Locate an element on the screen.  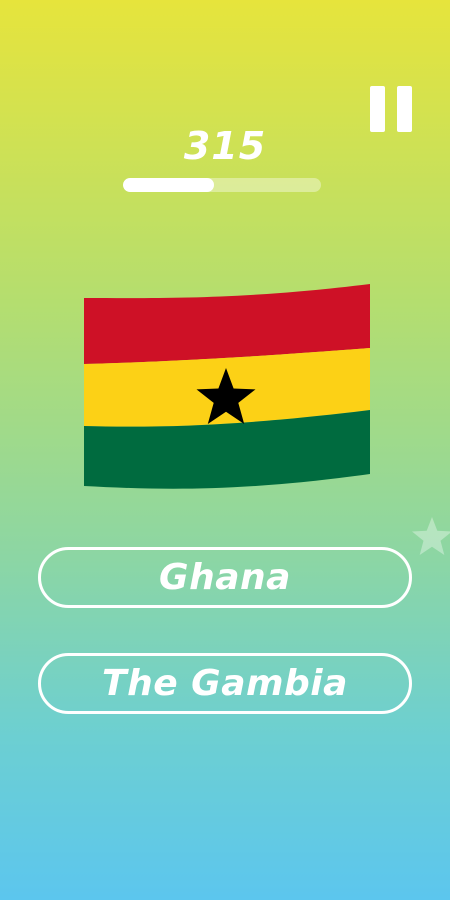
progress-bar is located at coordinates (222, 185).